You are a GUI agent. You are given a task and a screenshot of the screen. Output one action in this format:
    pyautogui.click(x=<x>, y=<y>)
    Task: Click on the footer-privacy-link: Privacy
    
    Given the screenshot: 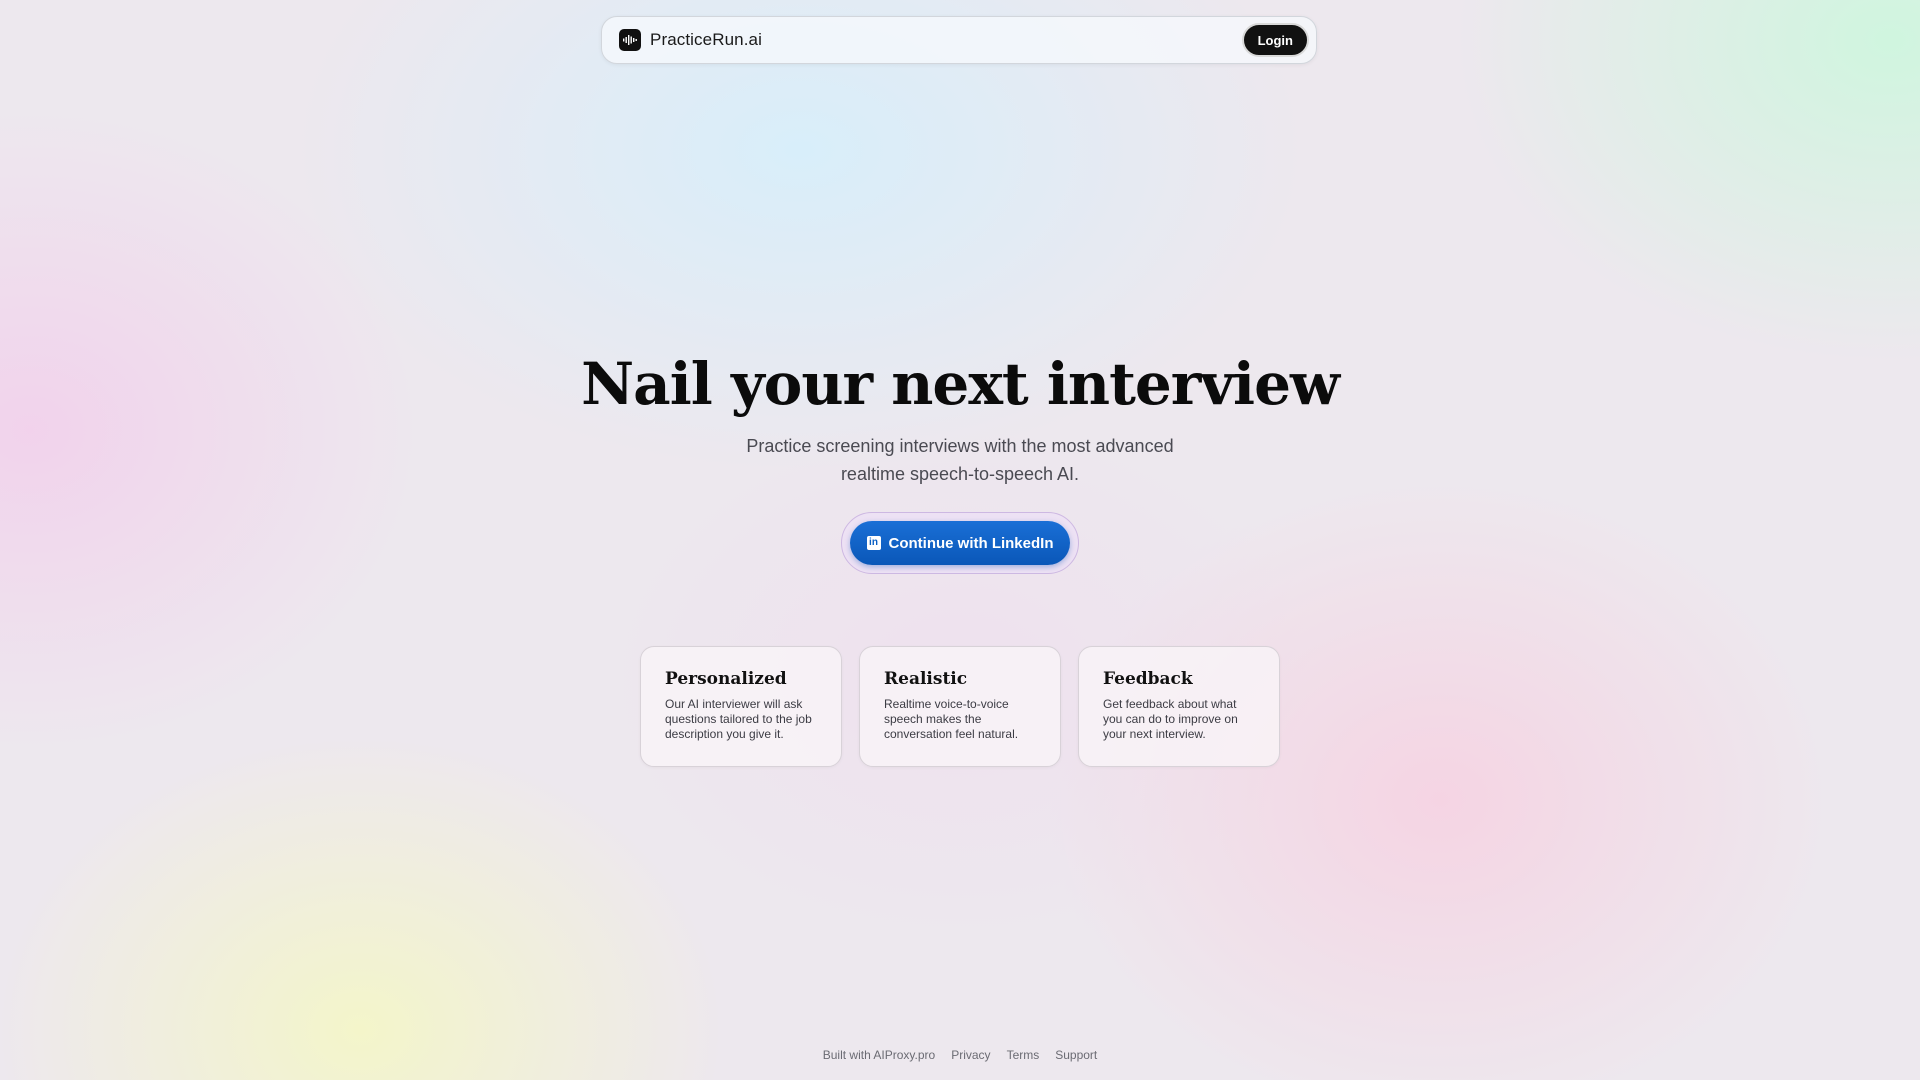 What is the action you would take?
    pyautogui.click(x=970, y=1055)
    